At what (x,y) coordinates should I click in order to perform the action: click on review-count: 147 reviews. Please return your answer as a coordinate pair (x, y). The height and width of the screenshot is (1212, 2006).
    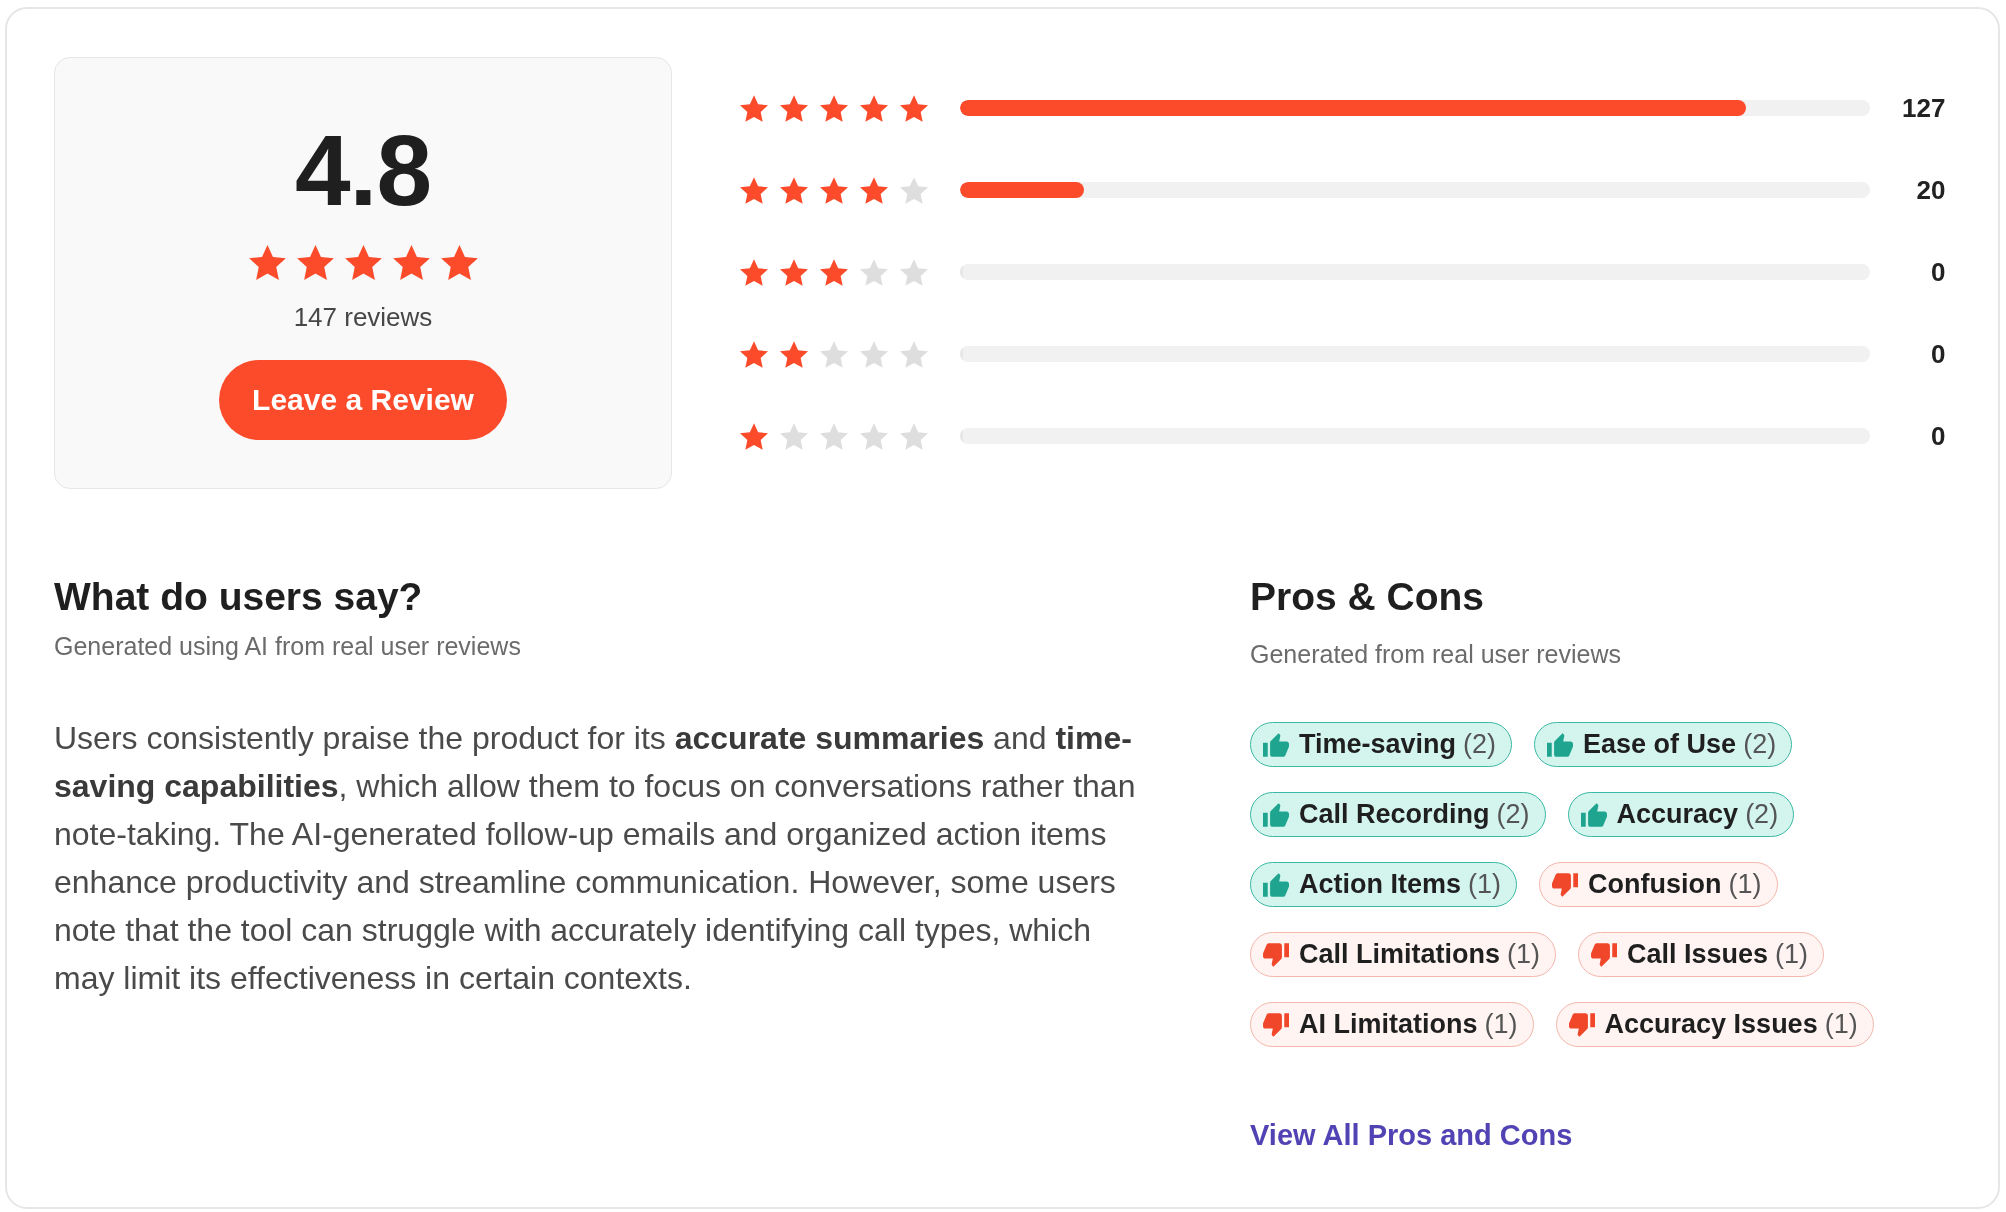
    Looking at the image, I should click on (363, 317).